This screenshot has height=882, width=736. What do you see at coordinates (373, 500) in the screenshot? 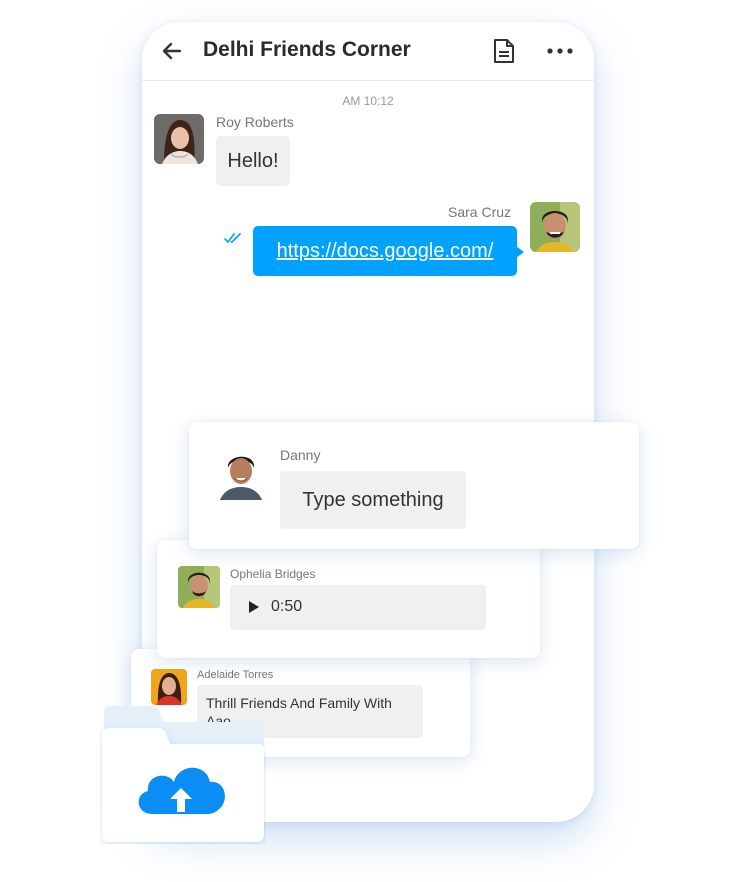
I see `message-bubble: Type something` at bounding box center [373, 500].